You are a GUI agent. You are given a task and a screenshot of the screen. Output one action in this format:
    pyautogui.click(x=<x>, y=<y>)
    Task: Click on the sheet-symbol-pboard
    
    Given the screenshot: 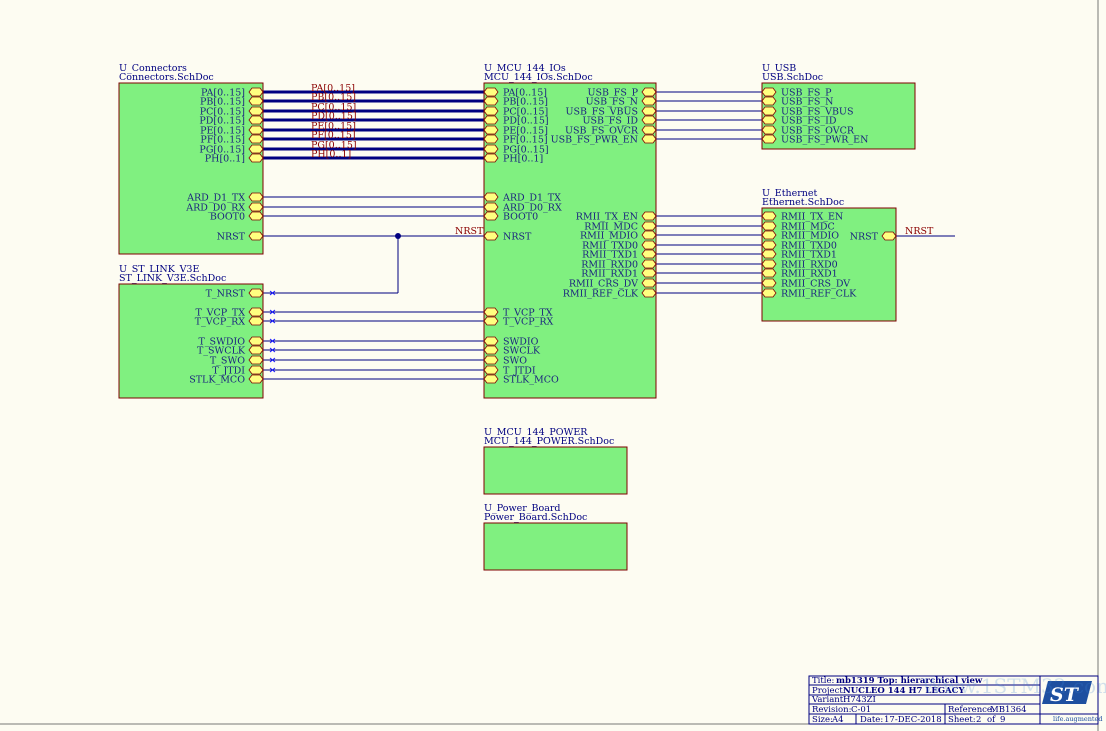 What is the action you would take?
    pyautogui.click(x=555, y=546)
    